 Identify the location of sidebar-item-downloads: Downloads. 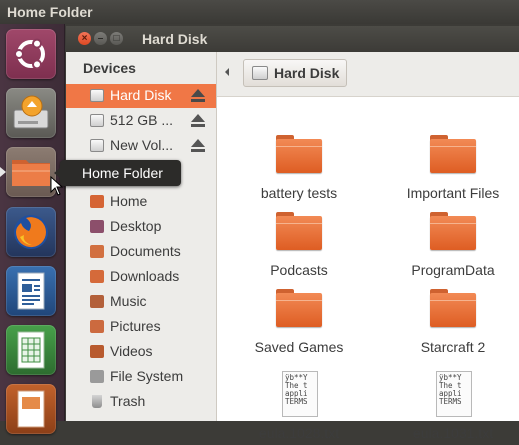
(141, 277).